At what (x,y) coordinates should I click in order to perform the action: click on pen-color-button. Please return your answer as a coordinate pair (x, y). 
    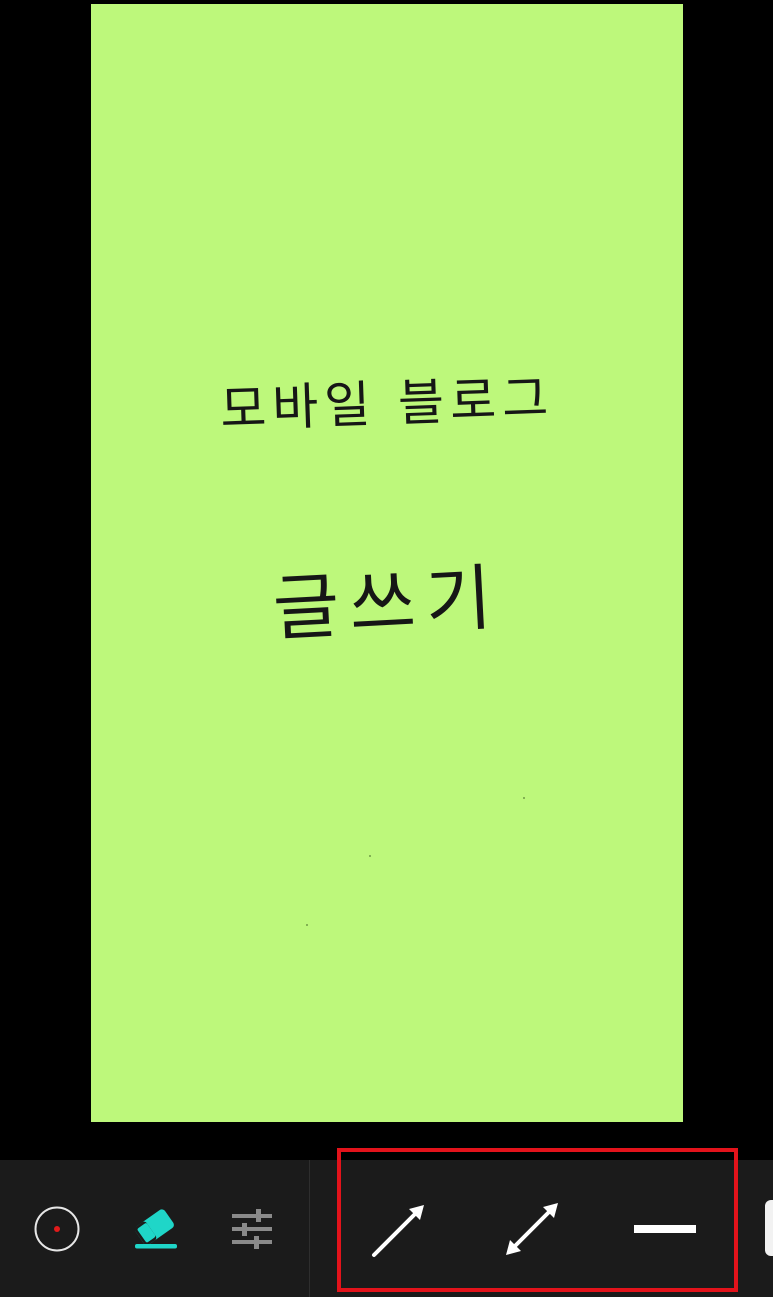
    Looking at the image, I should click on (57, 1228).